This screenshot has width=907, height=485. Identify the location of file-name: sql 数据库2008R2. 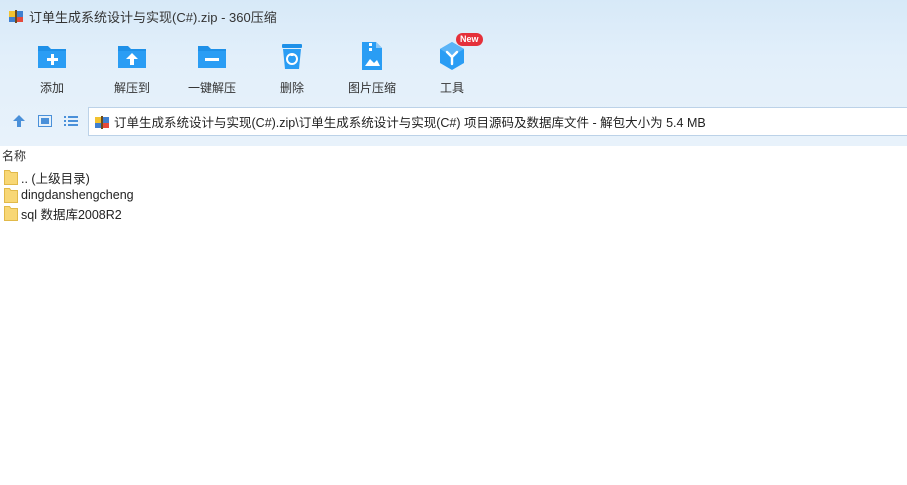
(71, 214).